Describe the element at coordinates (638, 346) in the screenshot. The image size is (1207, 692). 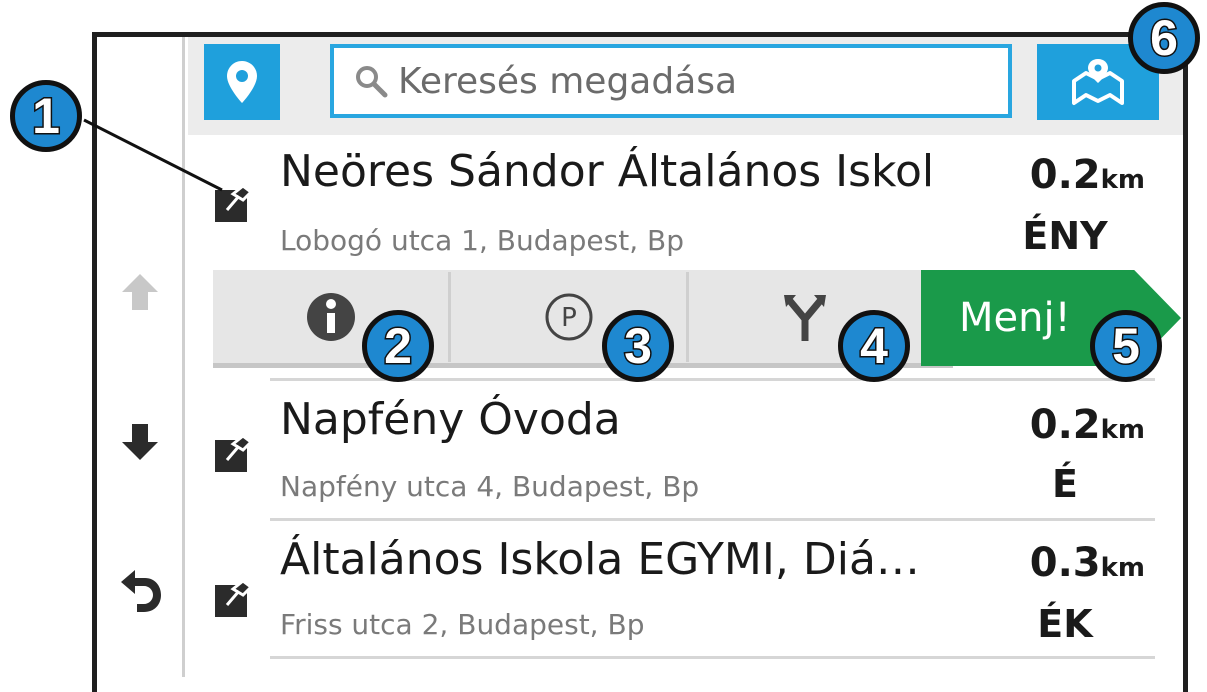
I see `callout-3: 3` at that location.